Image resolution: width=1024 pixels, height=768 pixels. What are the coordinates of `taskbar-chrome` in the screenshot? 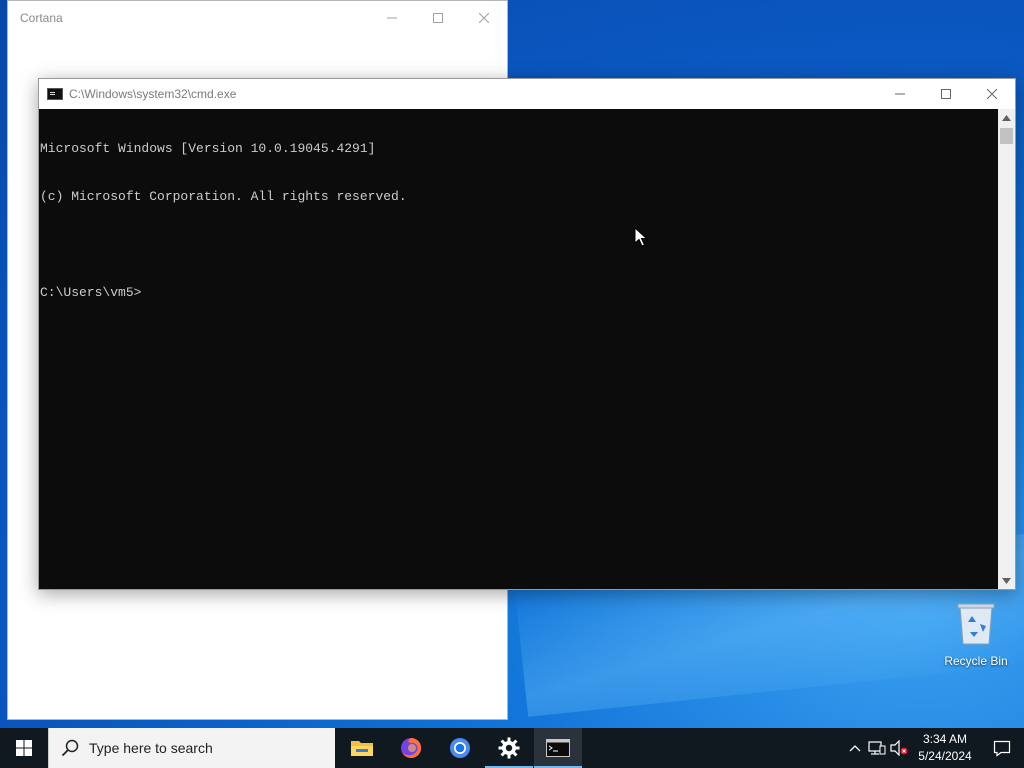 It's located at (460, 748).